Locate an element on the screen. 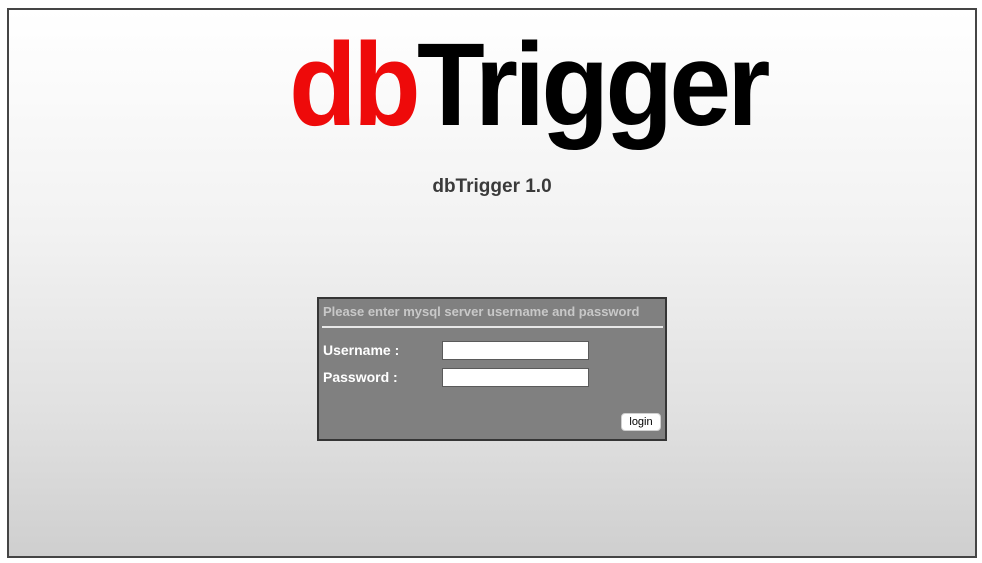  app-logo: dbTrigger is located at coordinates (529, 91).